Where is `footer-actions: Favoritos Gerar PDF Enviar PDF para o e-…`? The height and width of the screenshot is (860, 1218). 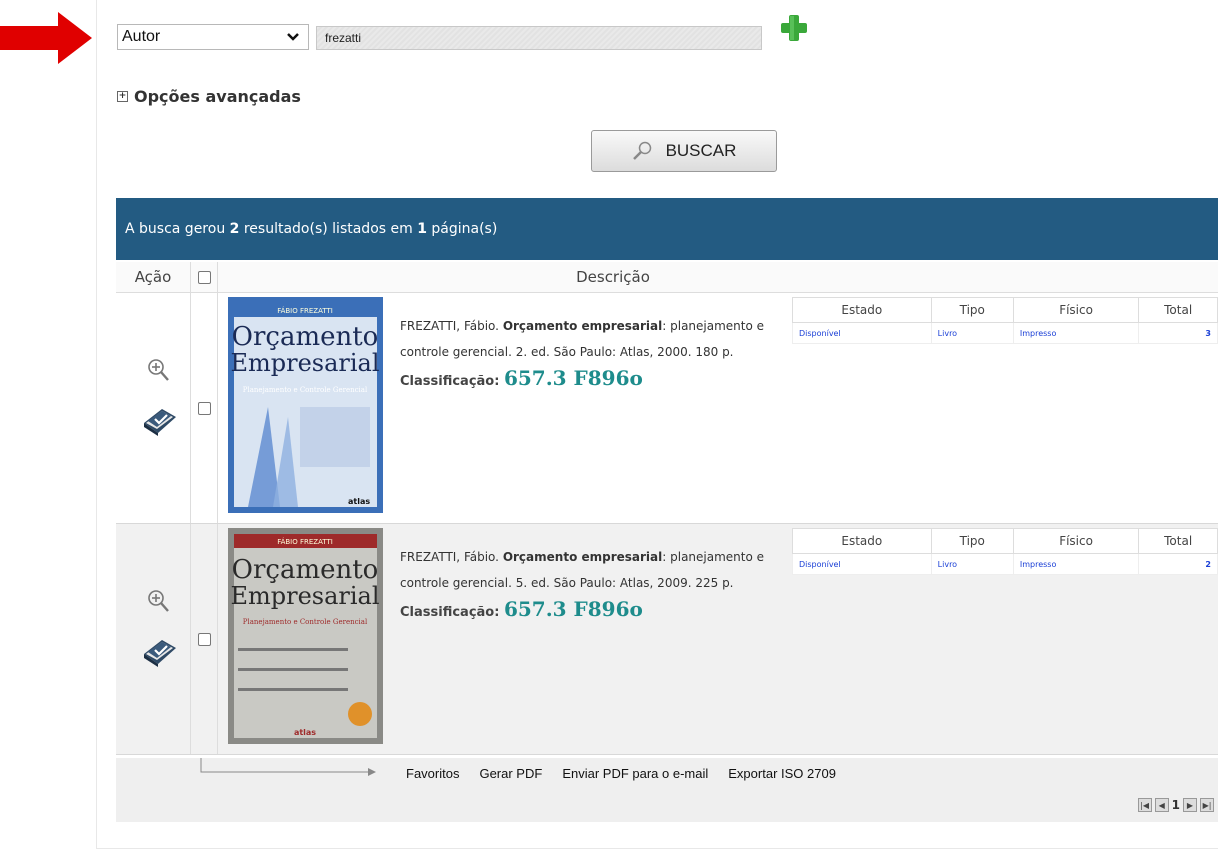 footer-actions: Favoritos Gerar PDF Enviar PDF para o e-… is located at coordinates (621, 773).